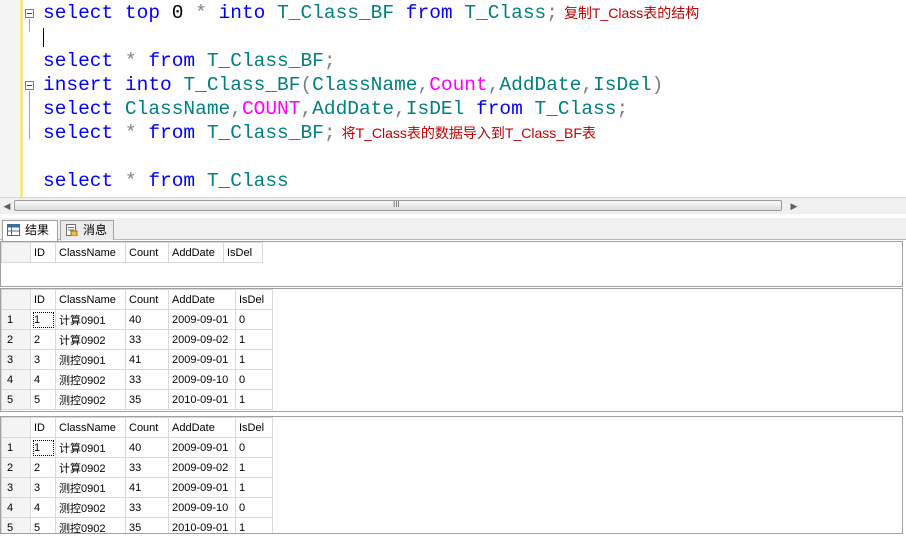  I want to click on code-line: select * from T_Class_BF;, so click(189, 61).